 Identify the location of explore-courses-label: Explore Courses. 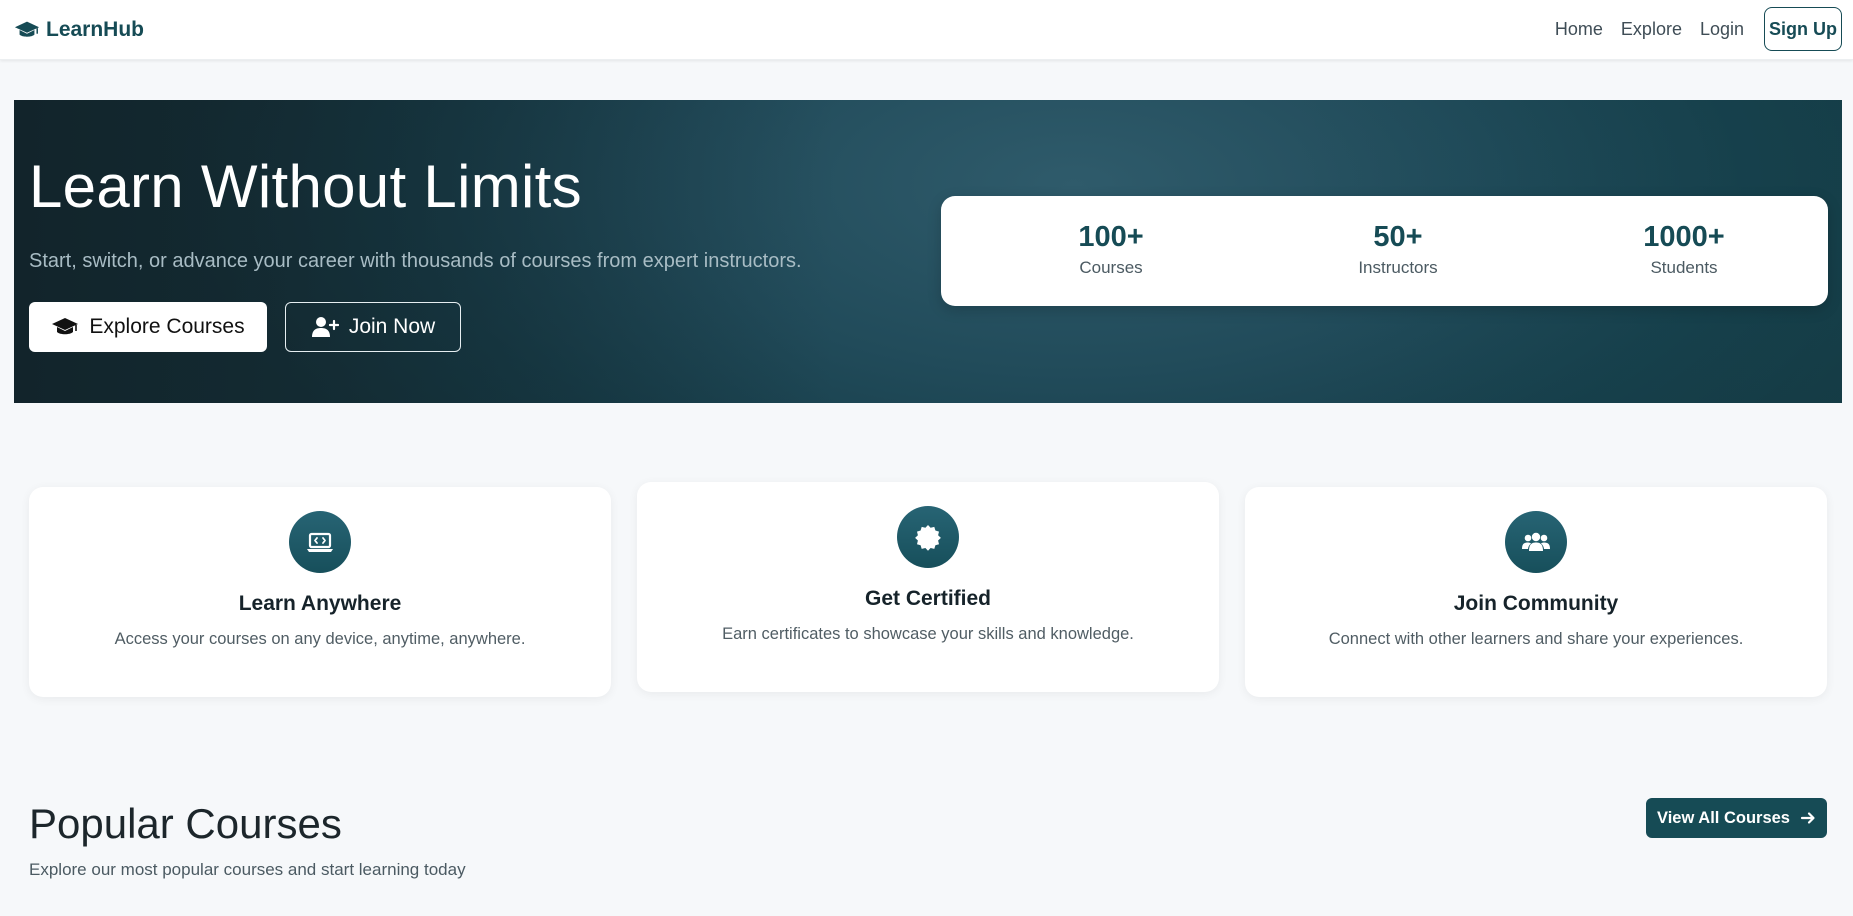
(167, 326).